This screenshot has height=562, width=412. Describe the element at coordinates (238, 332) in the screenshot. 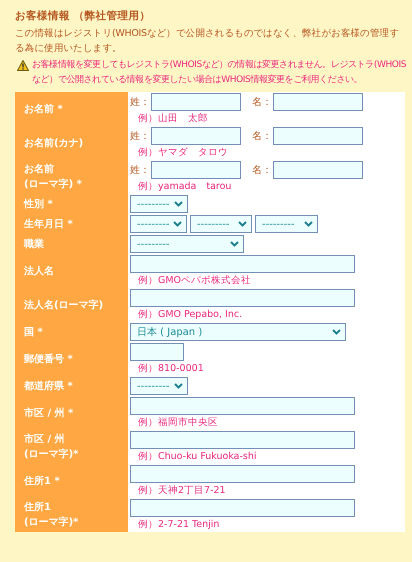

I see `select-field: 日本 ( Japan )` at that location.